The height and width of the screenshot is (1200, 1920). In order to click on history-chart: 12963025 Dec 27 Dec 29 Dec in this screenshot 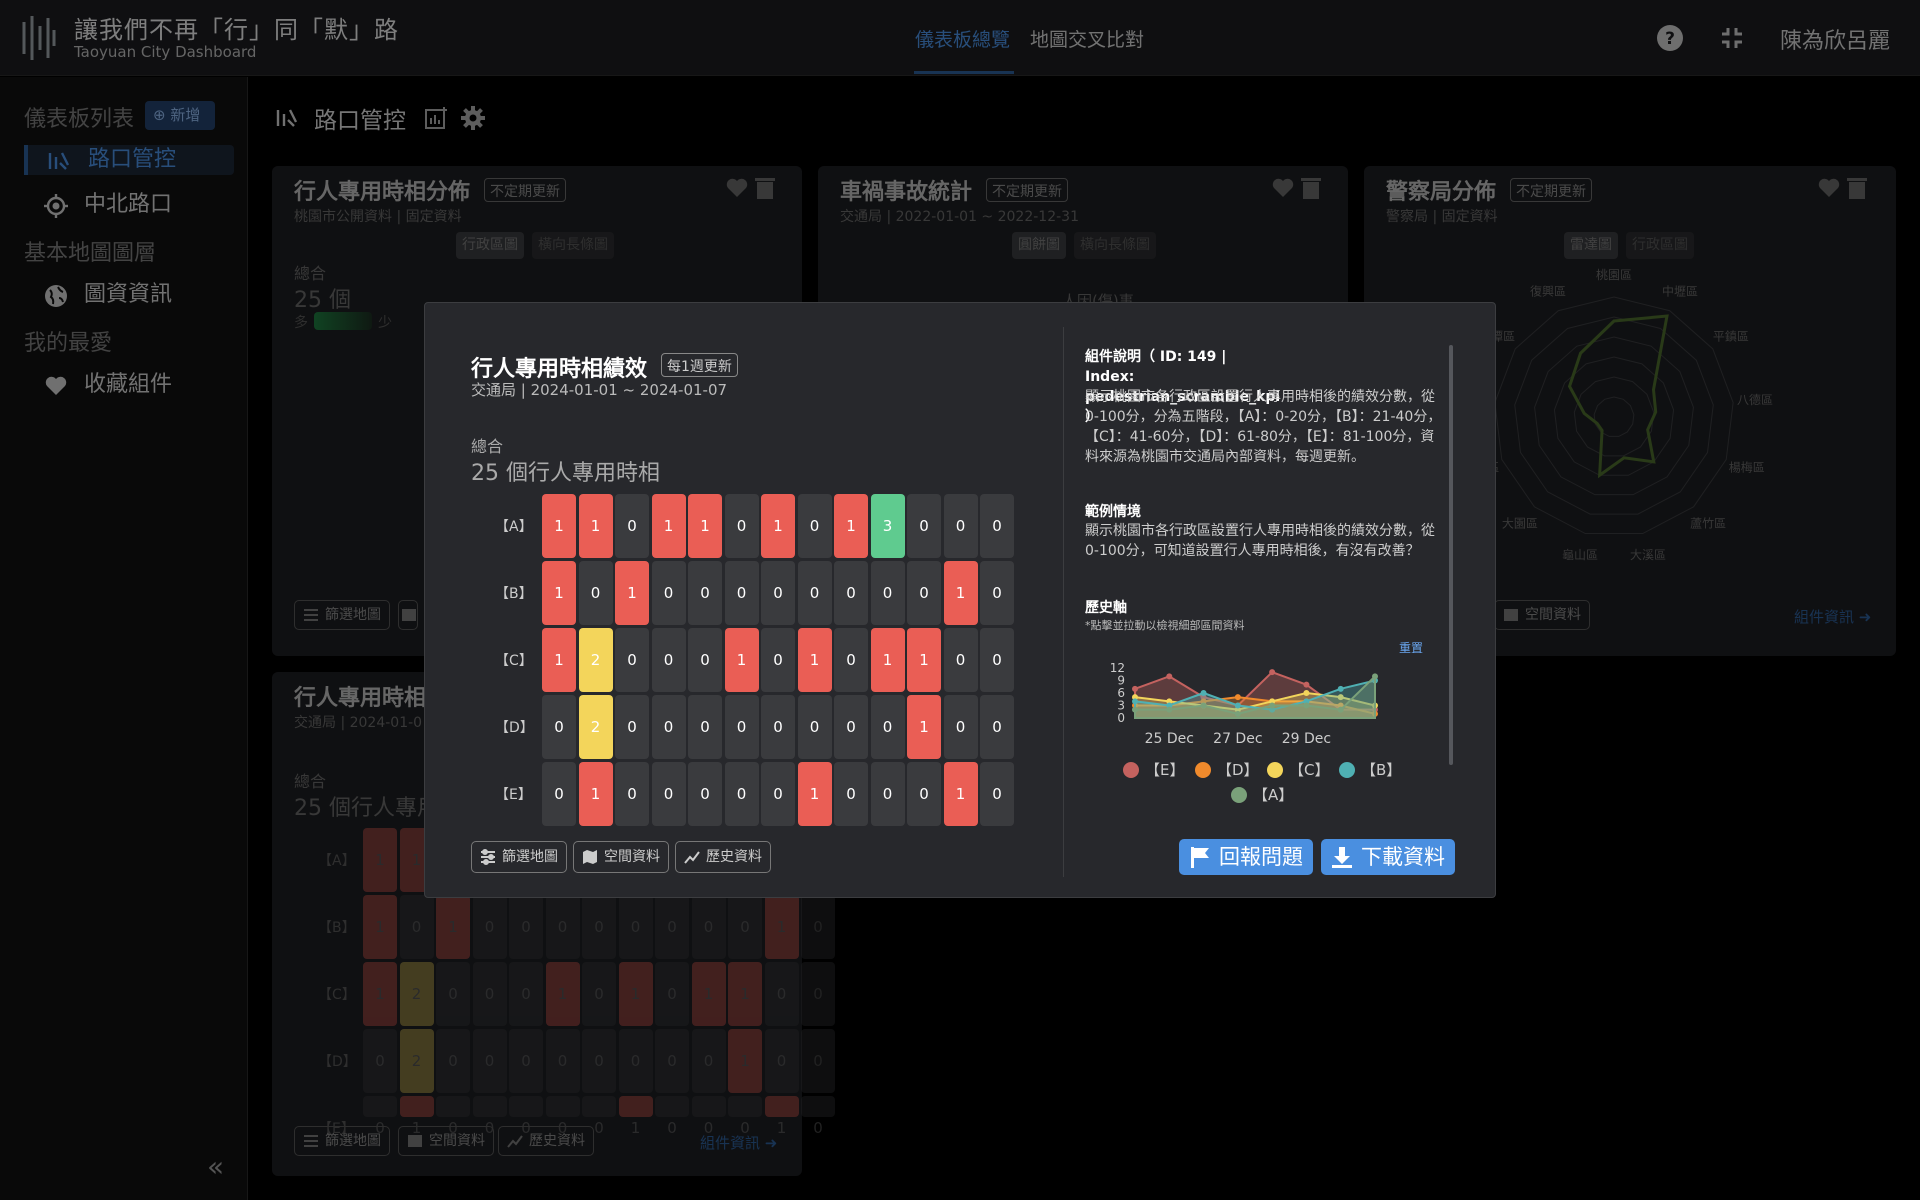, I will do `click(1235, 703)`.